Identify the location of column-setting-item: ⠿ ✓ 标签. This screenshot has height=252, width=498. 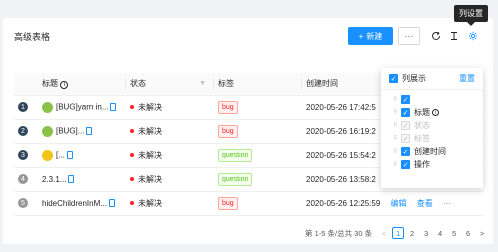
(432, 138).